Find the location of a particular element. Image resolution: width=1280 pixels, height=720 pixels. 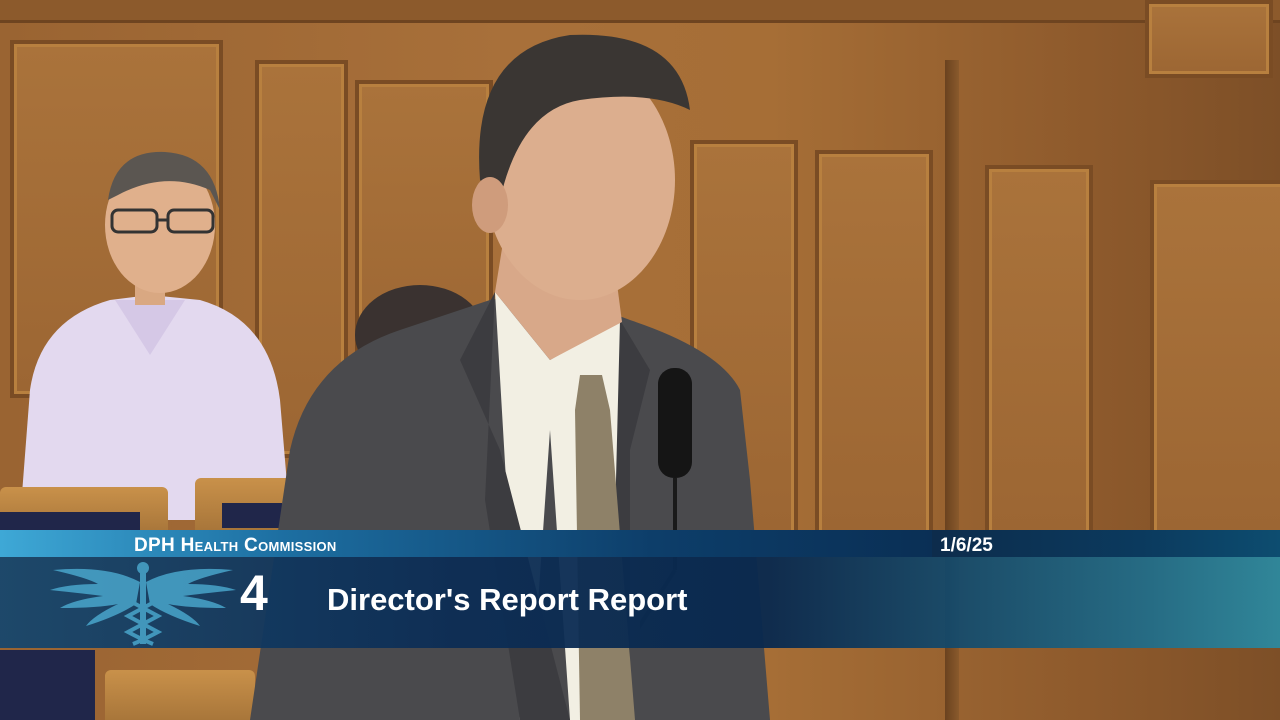

organization-bar: DPH Health Commission is located at coordinates (466, 543).